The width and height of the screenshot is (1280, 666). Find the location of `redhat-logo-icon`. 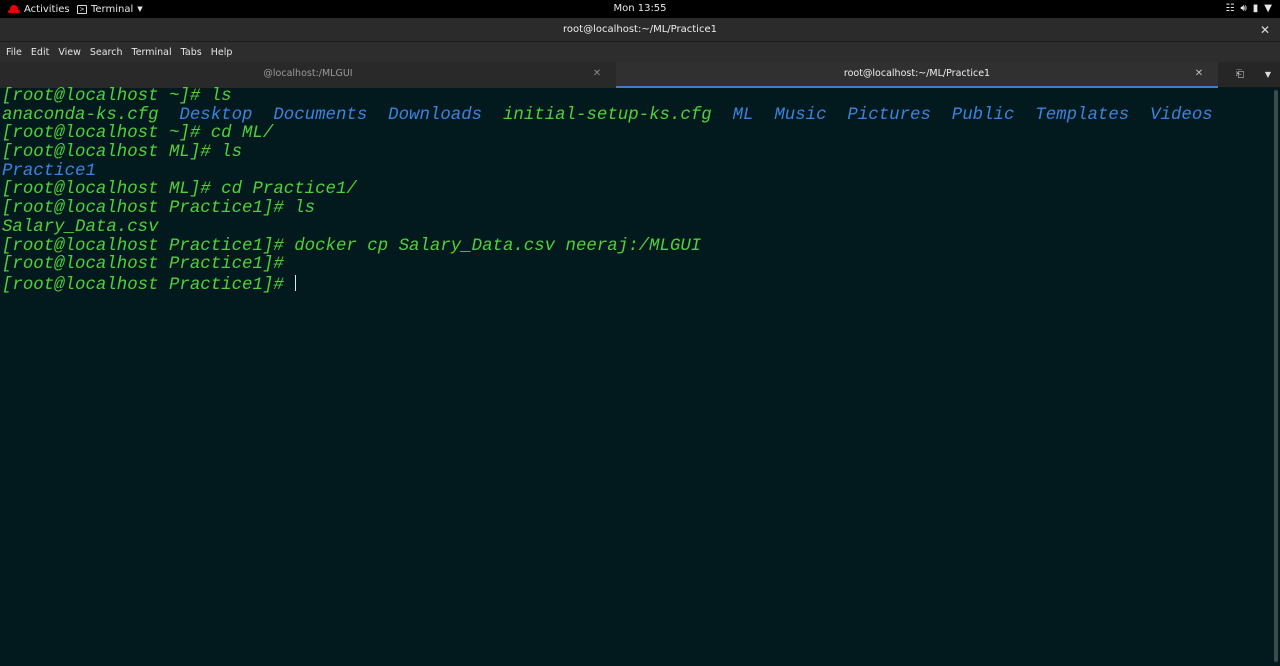

redhat-logo-icon is located at coordinates (14, 9).